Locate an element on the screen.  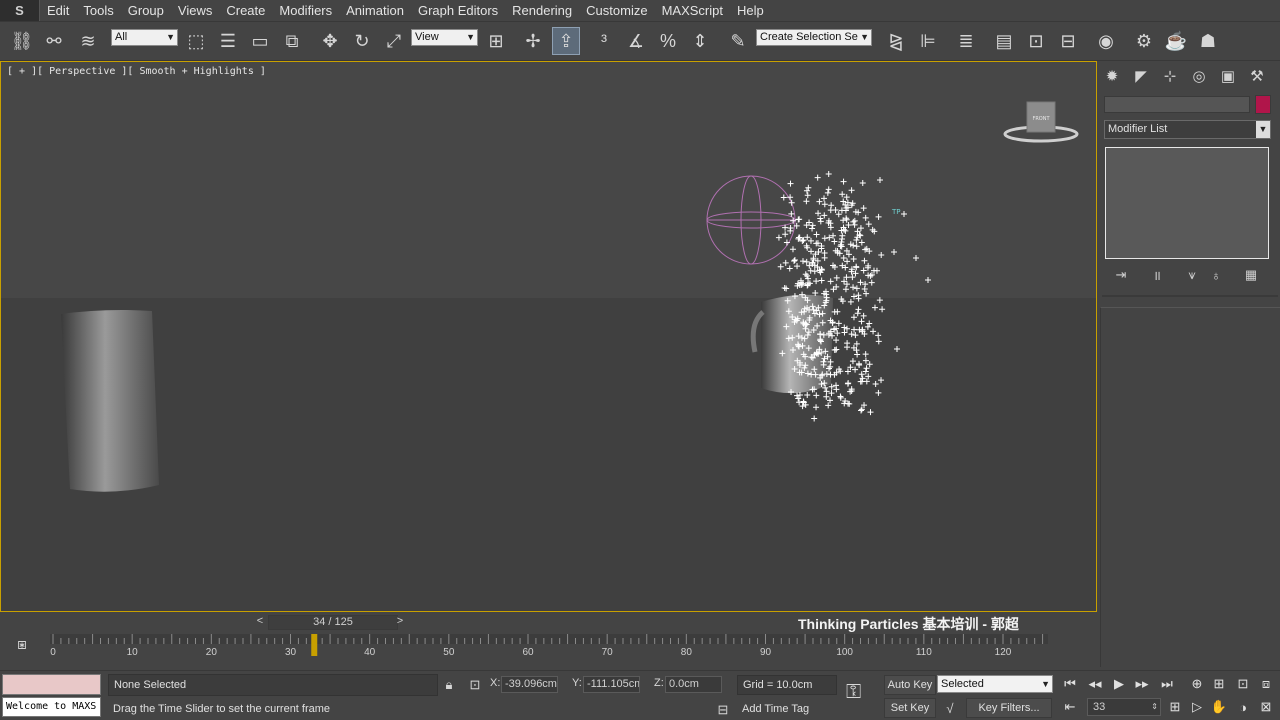
utilities-tab-icon: ⚒ is located at coordinates (1257, 76).